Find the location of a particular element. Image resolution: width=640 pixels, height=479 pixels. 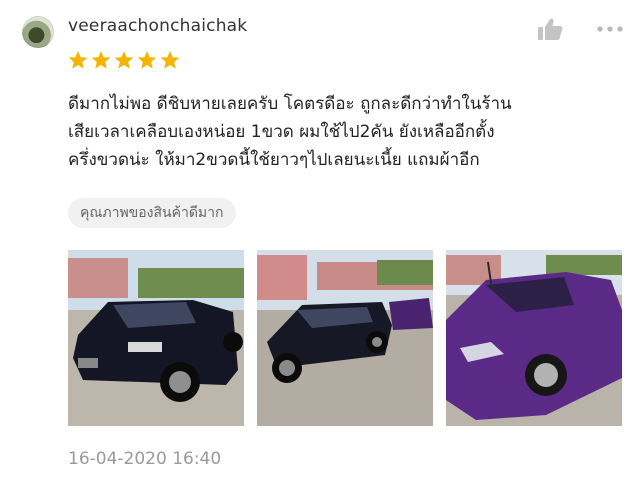

more-options-icon is located at coordinates (610, 29).